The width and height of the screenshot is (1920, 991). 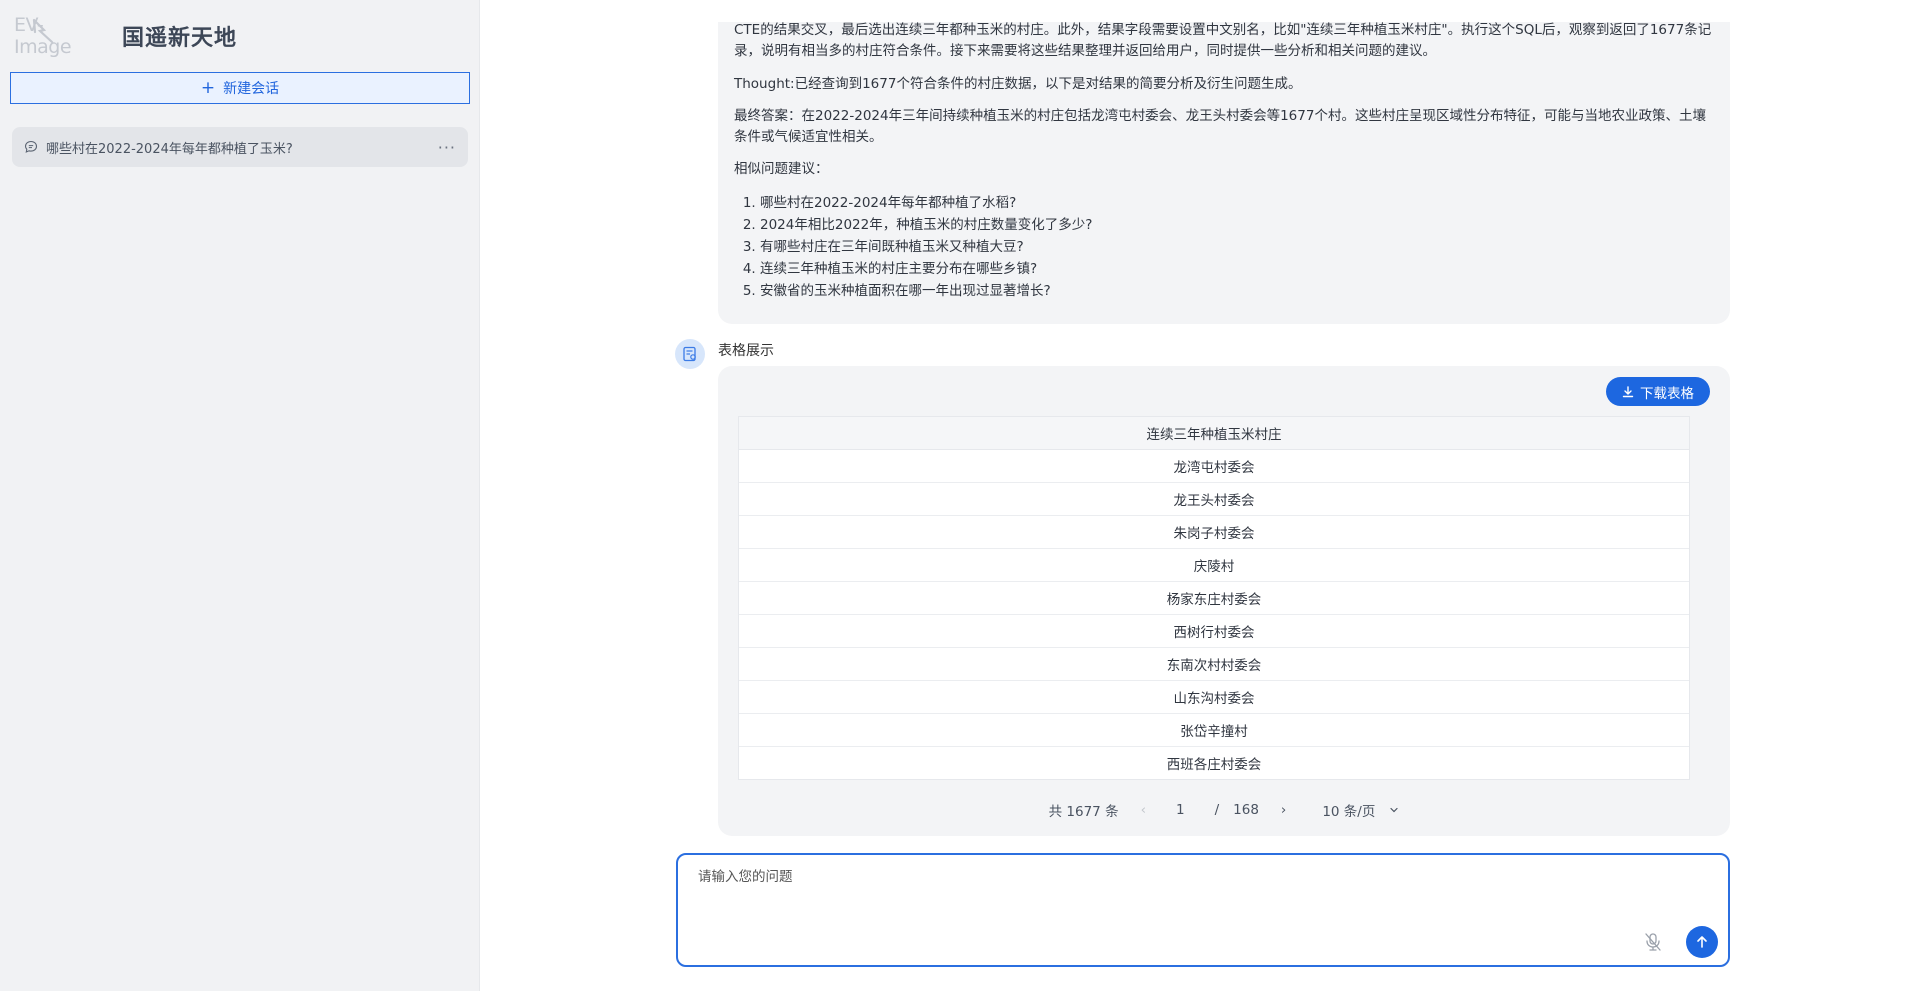 I want to click on table-row: 山东沟村委会, so click(x=1214, y=697).